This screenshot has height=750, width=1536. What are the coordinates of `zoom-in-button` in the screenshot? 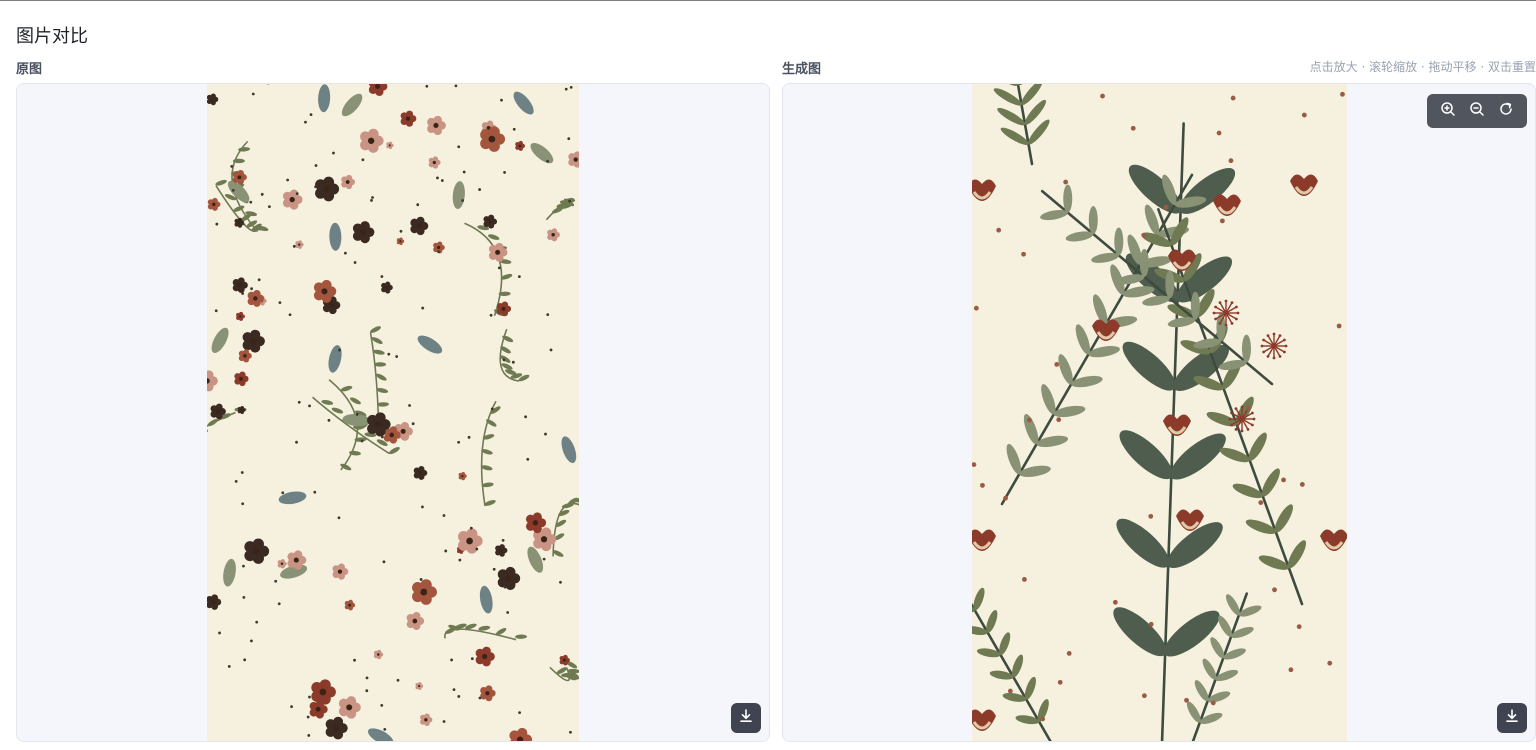 It's located at (1448, 111).